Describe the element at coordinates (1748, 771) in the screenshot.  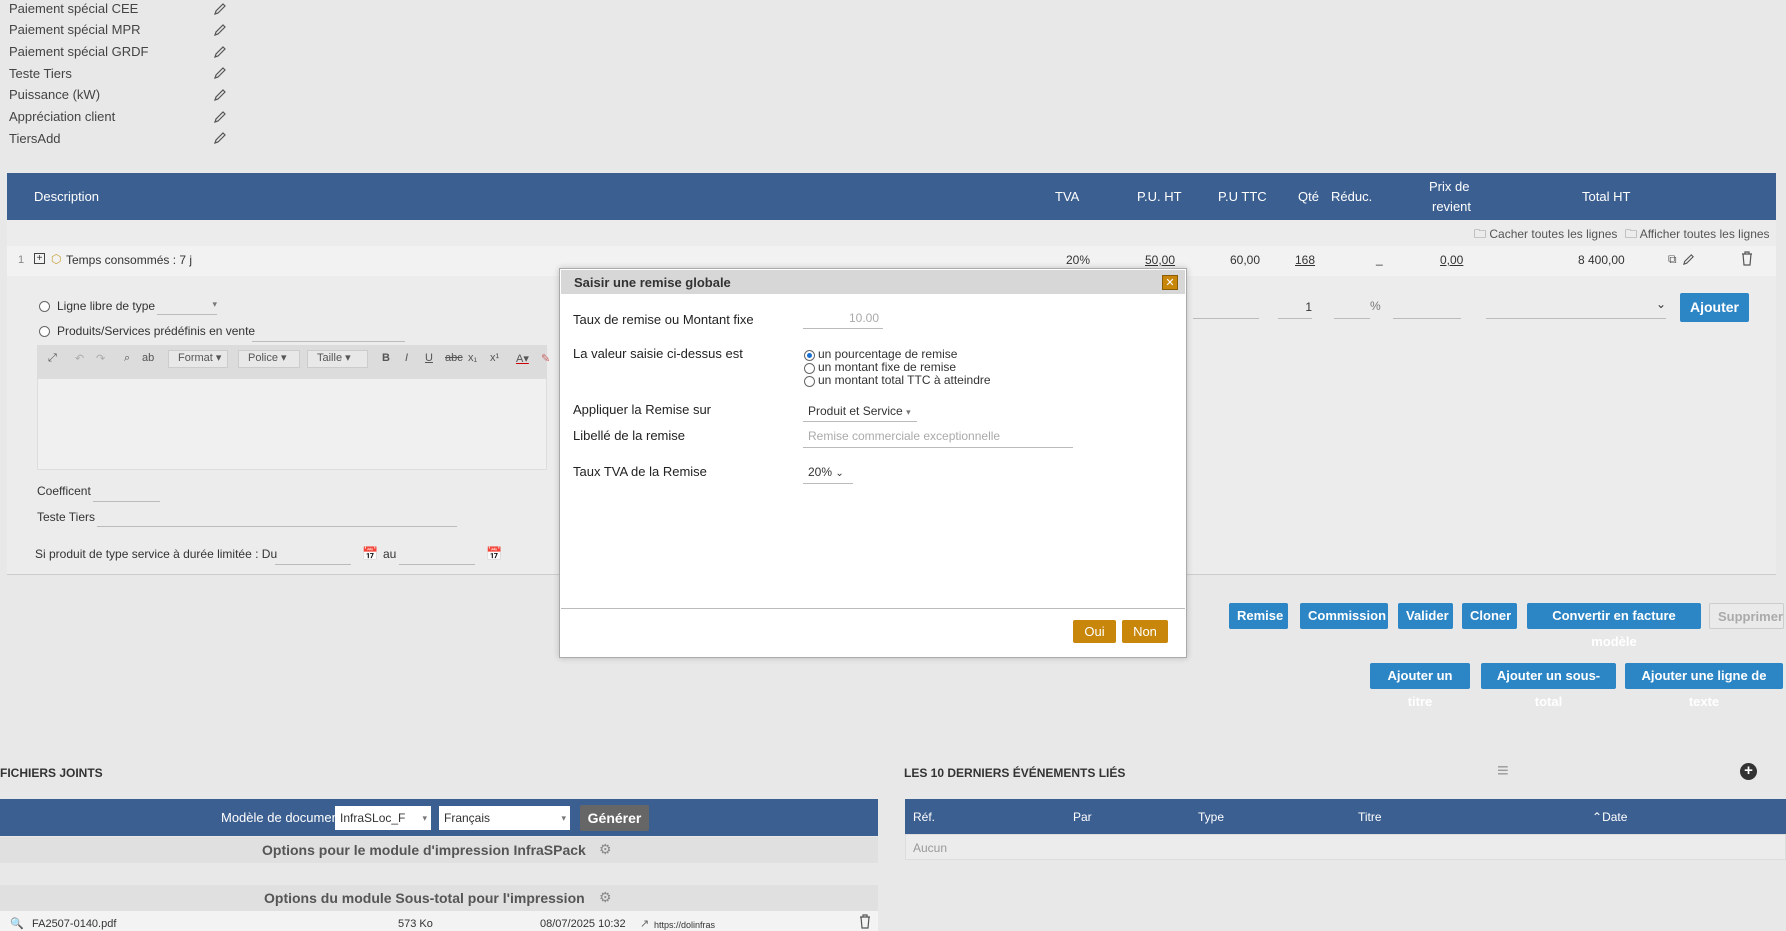
I see `add-event-icon: +` at that location.